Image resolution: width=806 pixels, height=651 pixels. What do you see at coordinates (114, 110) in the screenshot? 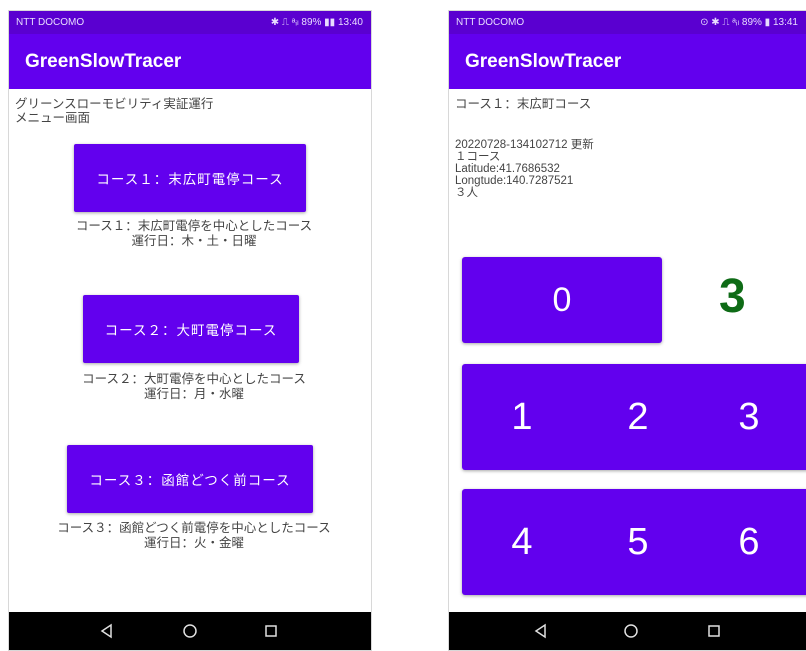
I see `menu-header: グリーンスローモビリティ実証運行 メニュー画面` at bounding box center [114, 110].